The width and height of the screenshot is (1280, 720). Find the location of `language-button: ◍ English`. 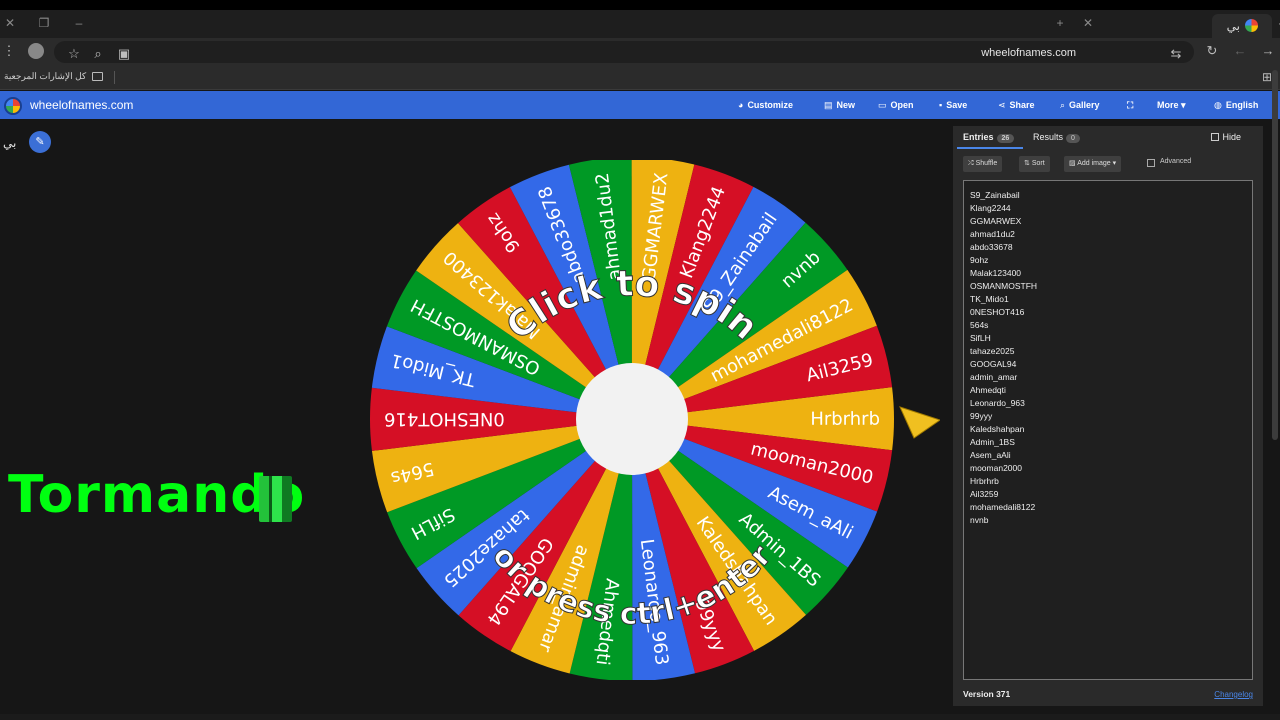

language-button: ◍ English is located at coordinates (1236, 105).